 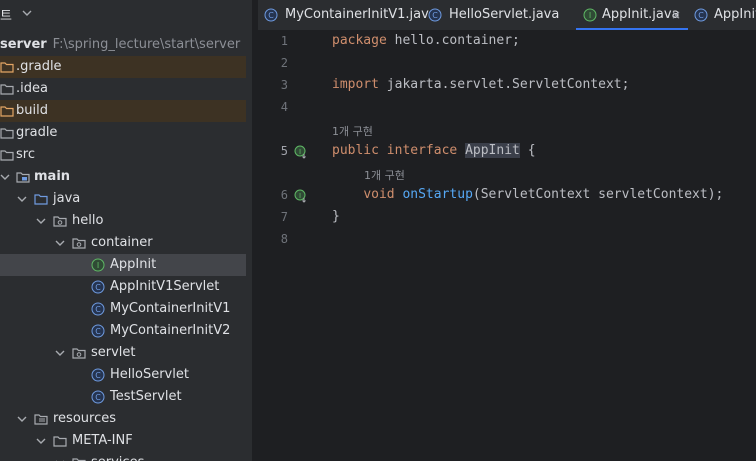 What do you see at coordinates (113, 352) in the screenshot?
I see `tree-item-label: servlet` at bounding box center [113, 352].